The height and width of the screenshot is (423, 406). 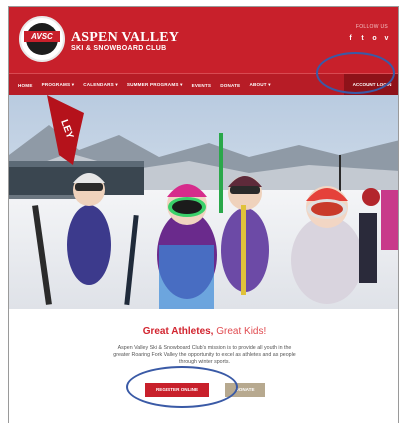 What do you see at coordinates (100, 85) in the screenshot?
I see `nav-calendars: CALENDARS ▾` at bounding box center [100, 85].